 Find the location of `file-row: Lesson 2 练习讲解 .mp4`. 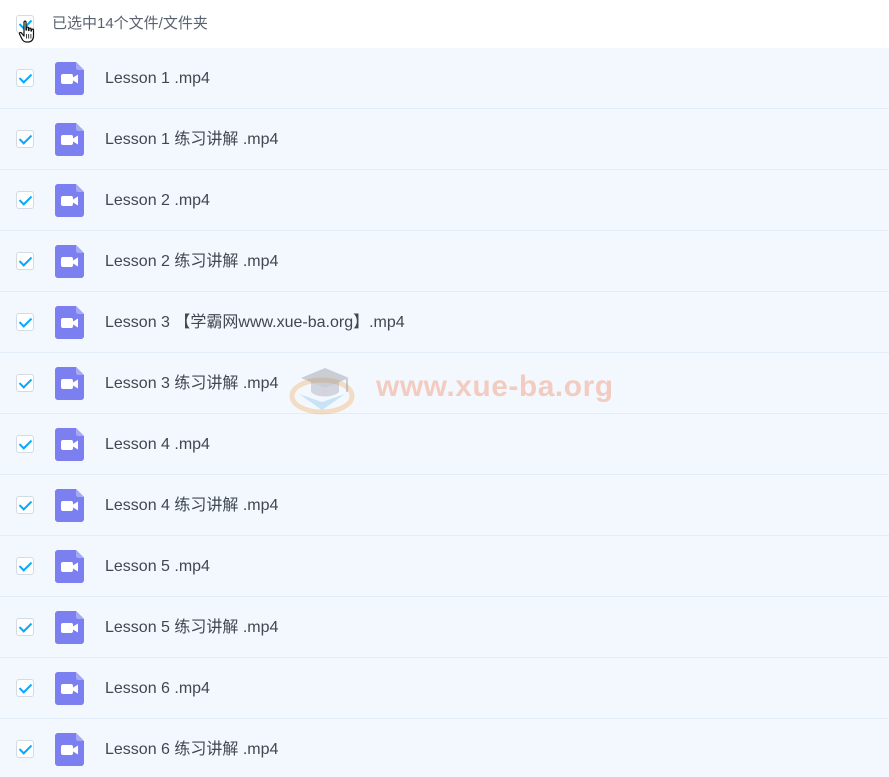

file-row: Lesson 2 练习讲解 .mp4 is located at coordinates (444, 261).